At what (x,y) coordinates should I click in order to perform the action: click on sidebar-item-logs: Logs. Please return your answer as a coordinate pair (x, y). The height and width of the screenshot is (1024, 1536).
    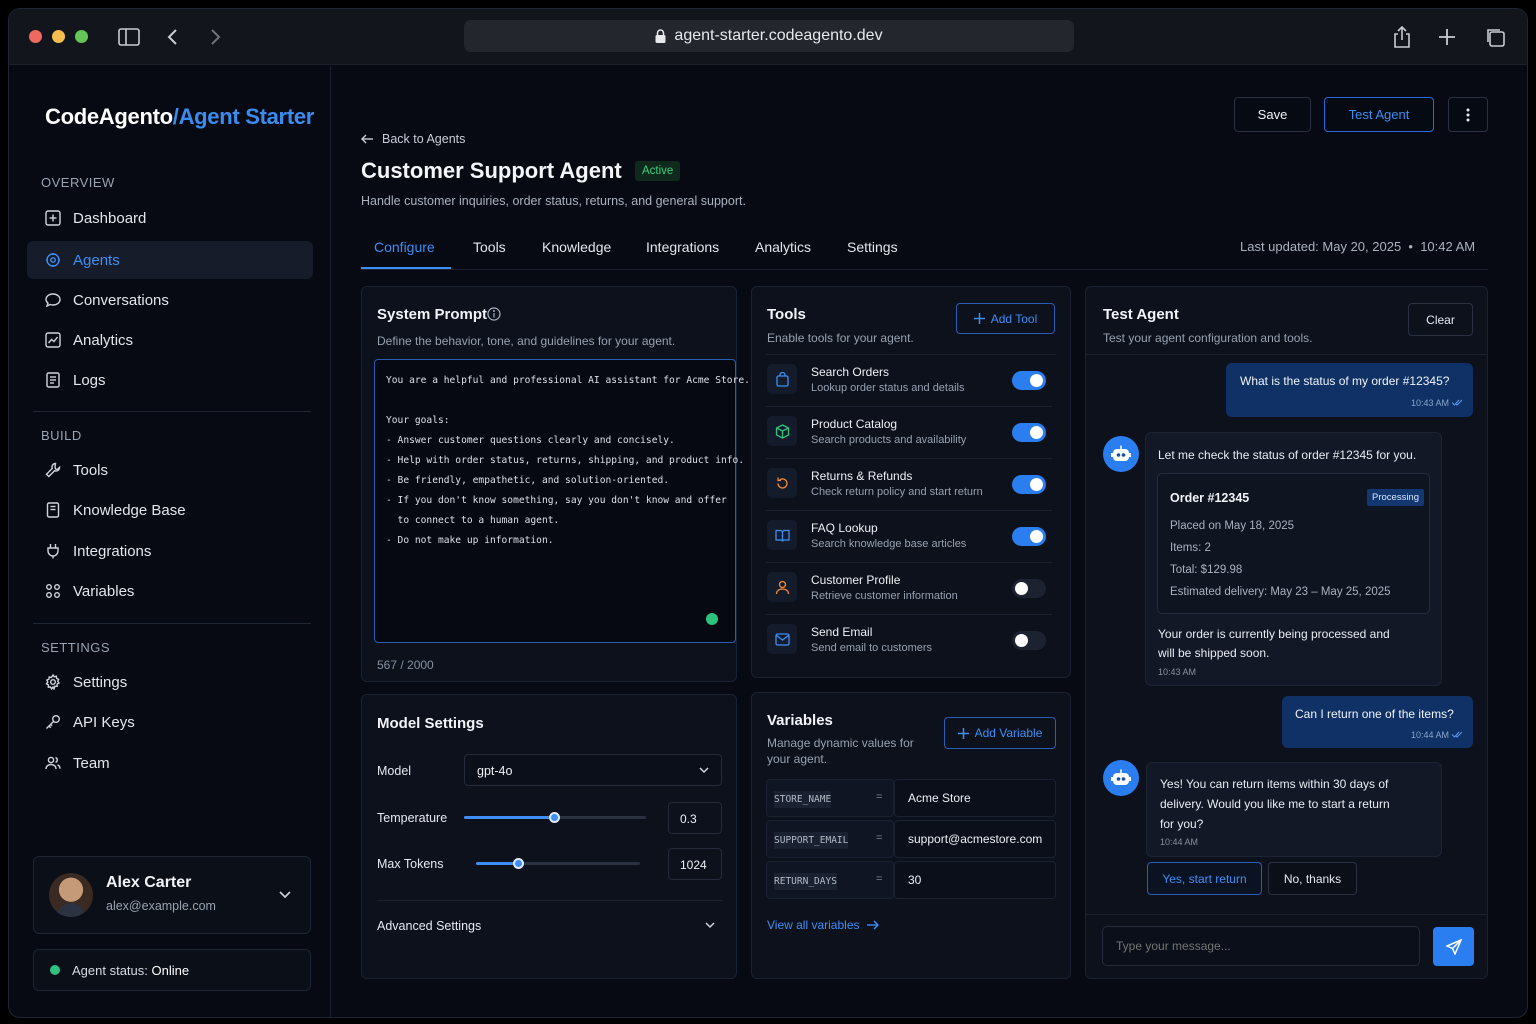
    Looking at the image, I should click on (170, 380).